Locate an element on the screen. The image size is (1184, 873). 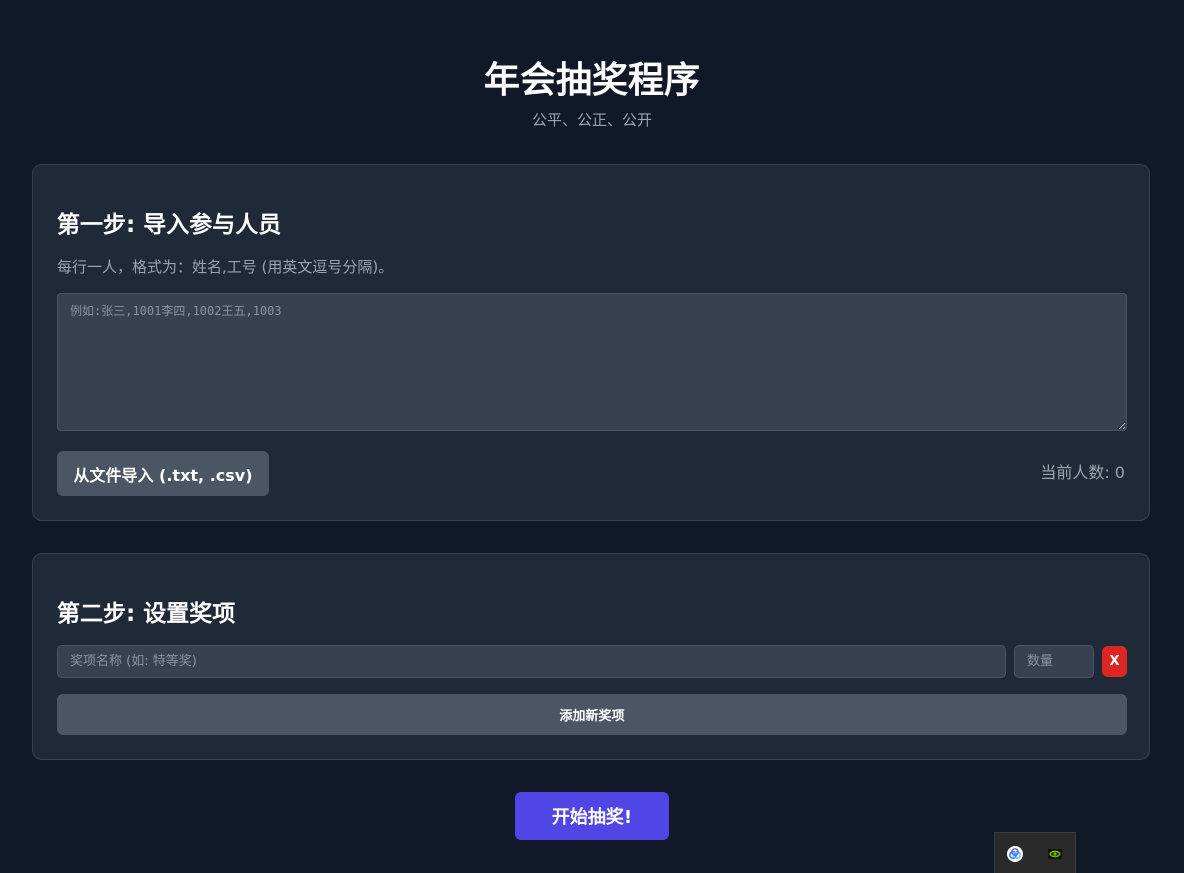
step1-title: 第一步: 导入参与人员 is located at coordinates (169, 225).